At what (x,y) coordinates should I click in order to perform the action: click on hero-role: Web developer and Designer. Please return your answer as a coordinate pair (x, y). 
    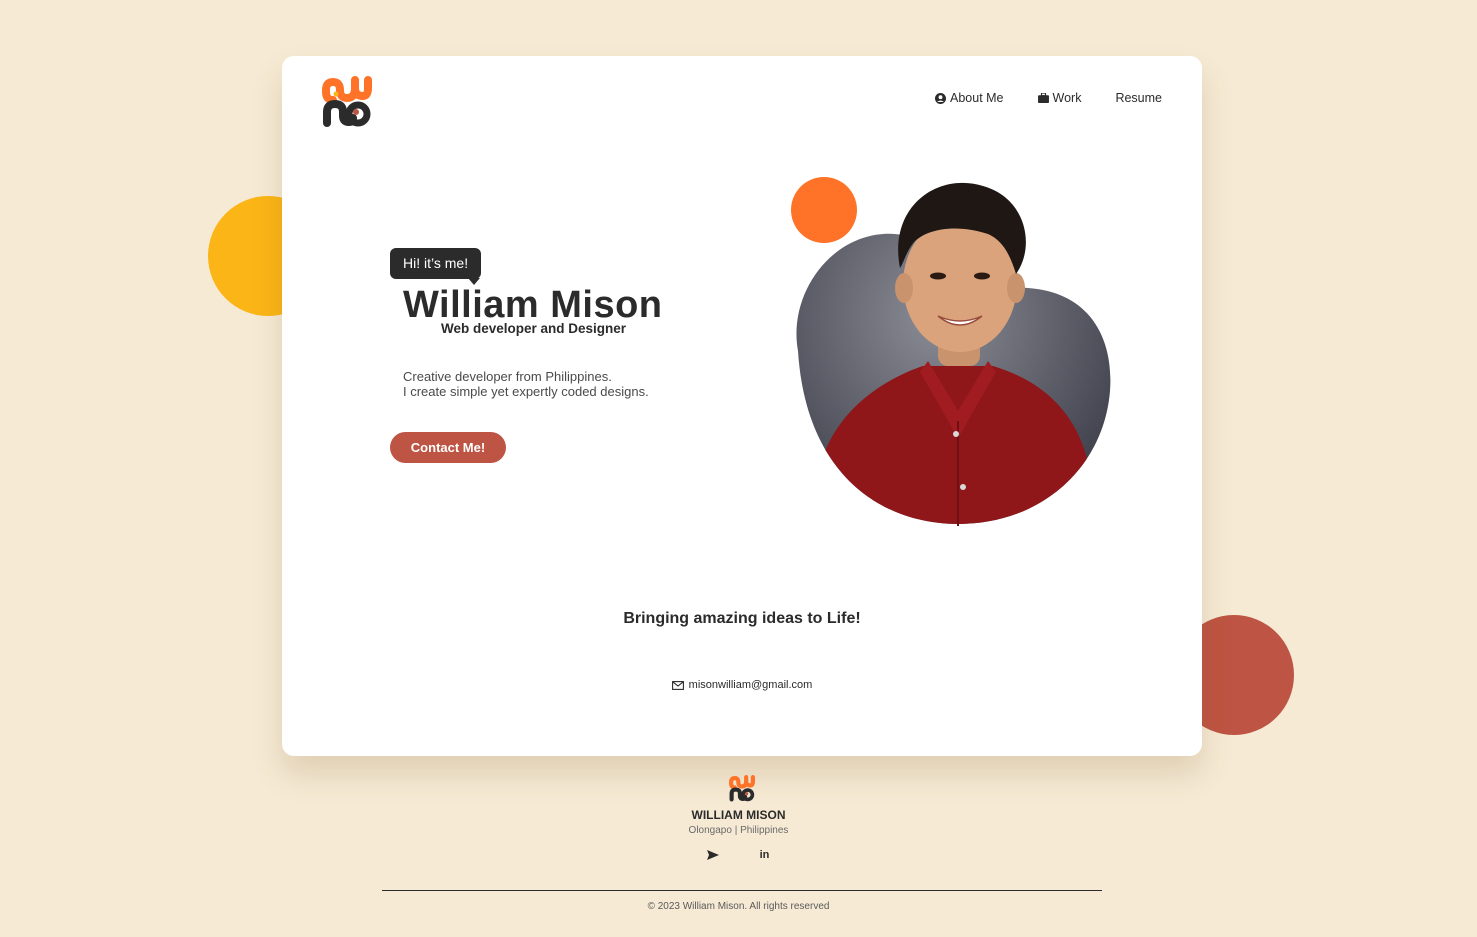
    Looking at the image, I should click on (534, 328).